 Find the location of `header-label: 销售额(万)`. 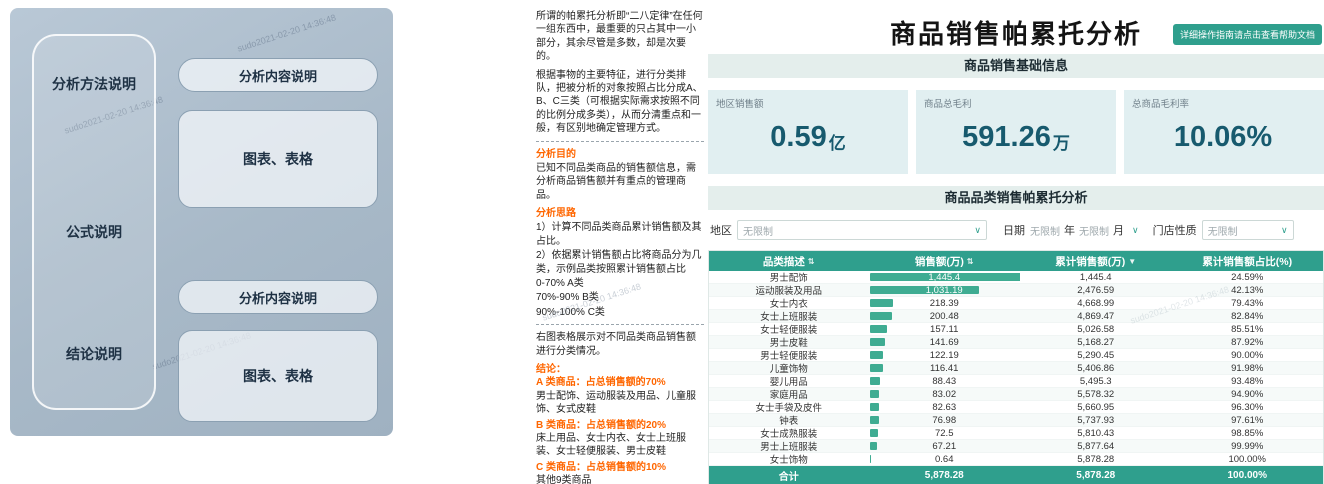

header-label: 销售额(万) is located at coordinates (939, 261).